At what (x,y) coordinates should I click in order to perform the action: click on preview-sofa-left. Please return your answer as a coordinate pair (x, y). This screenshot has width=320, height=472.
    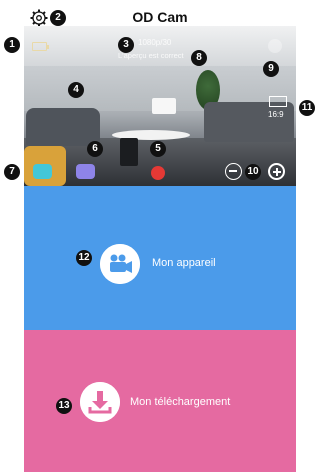
    Looking at the image, I should click on (63, 127).